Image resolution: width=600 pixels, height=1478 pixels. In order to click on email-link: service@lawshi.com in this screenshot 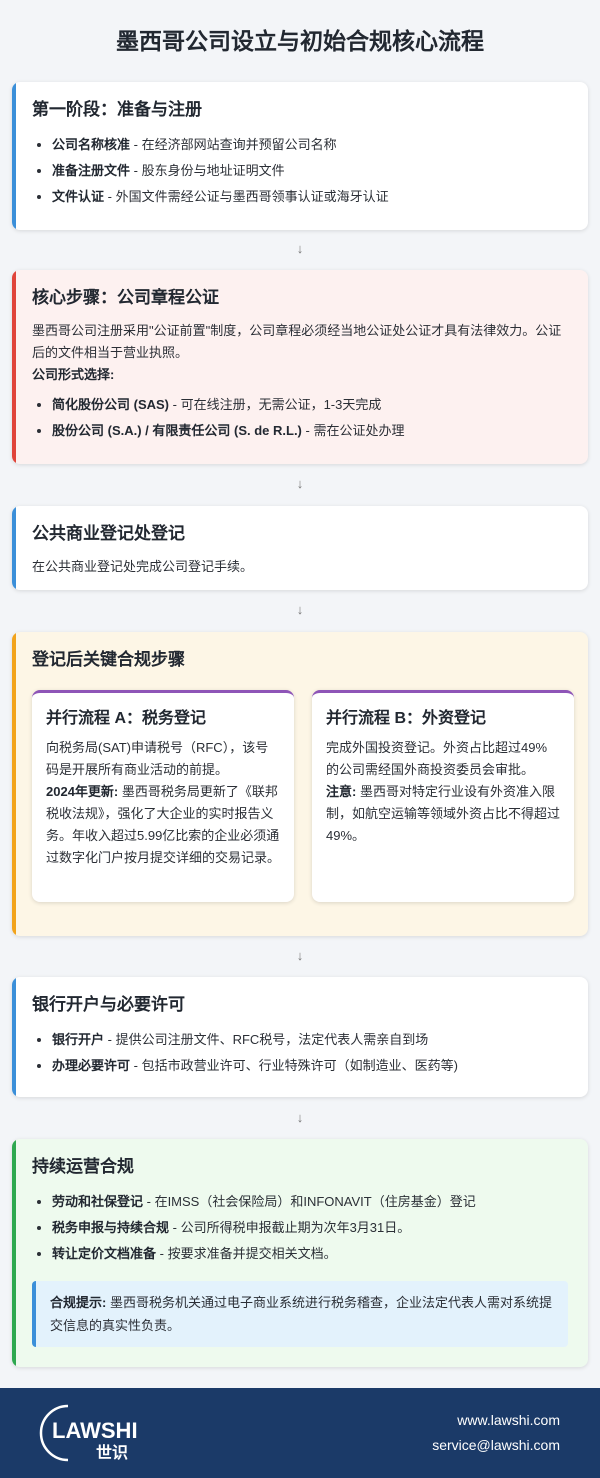, I will do `click(496, 1445)`.